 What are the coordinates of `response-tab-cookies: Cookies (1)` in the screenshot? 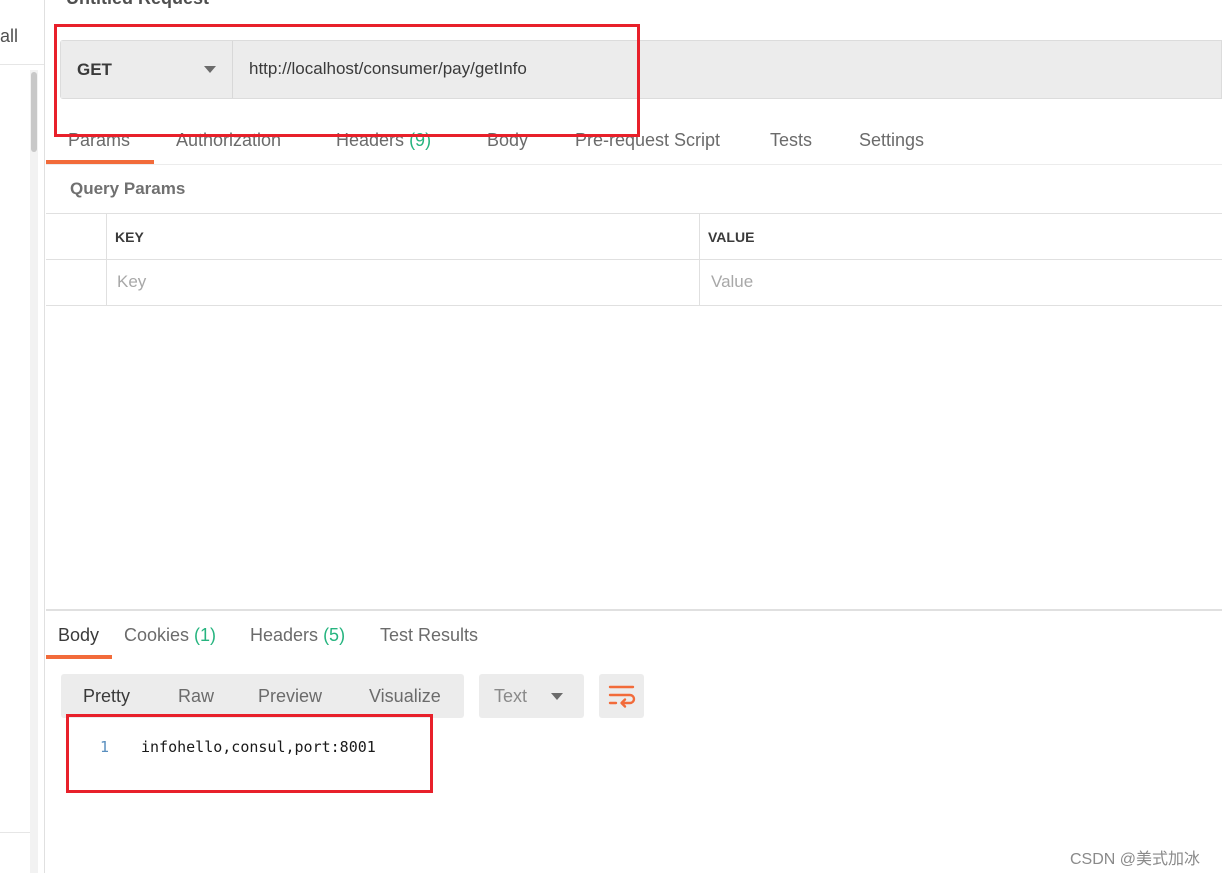 It's located at (170, 635).